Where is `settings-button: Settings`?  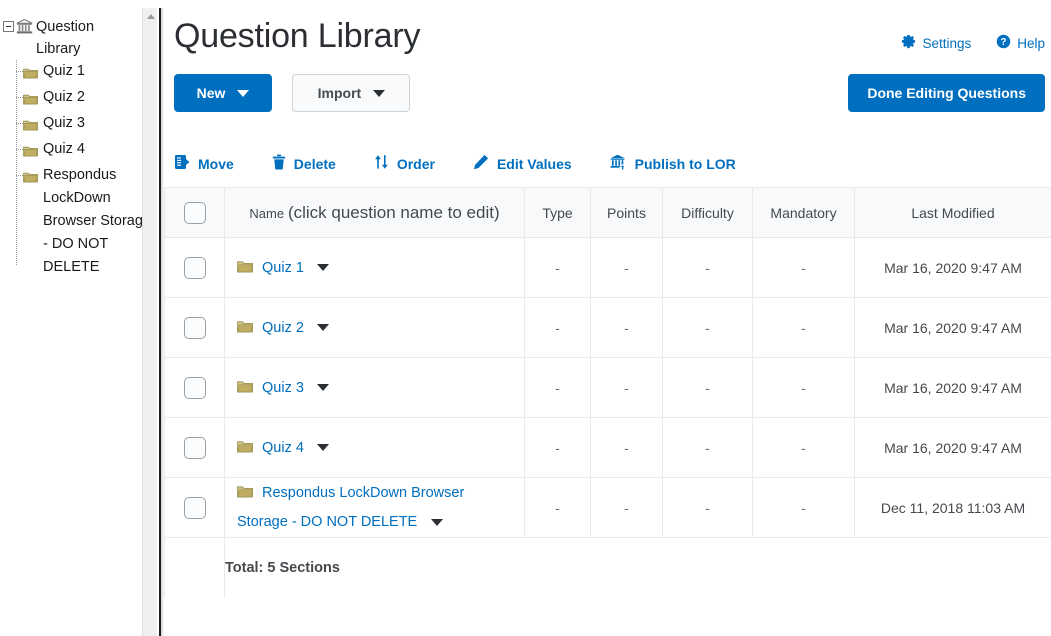 settings-button: Settings is located at coordinates (936, 43).